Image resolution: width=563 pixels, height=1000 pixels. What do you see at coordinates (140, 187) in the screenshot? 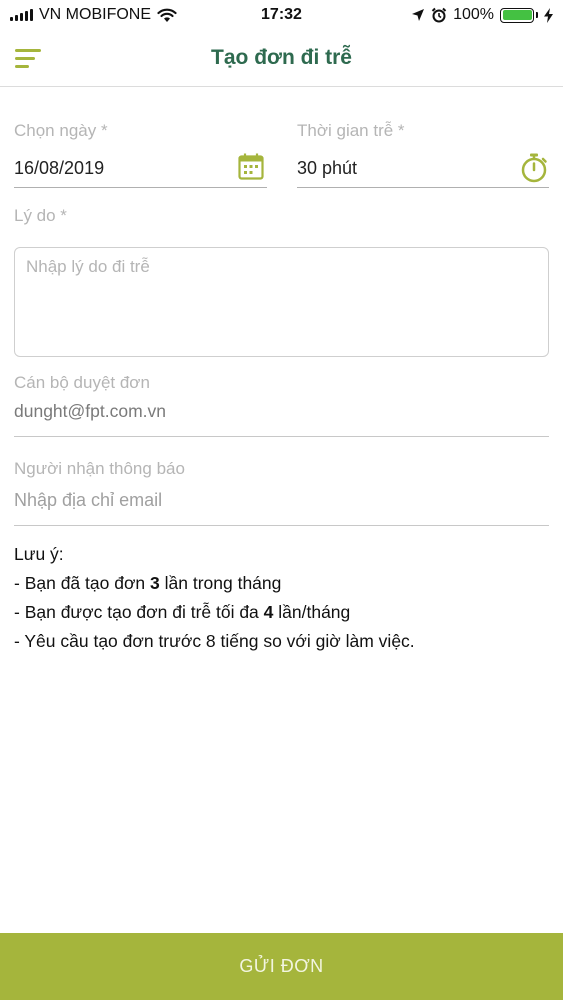
I see `date-underline` at bounding box center [140, 187].